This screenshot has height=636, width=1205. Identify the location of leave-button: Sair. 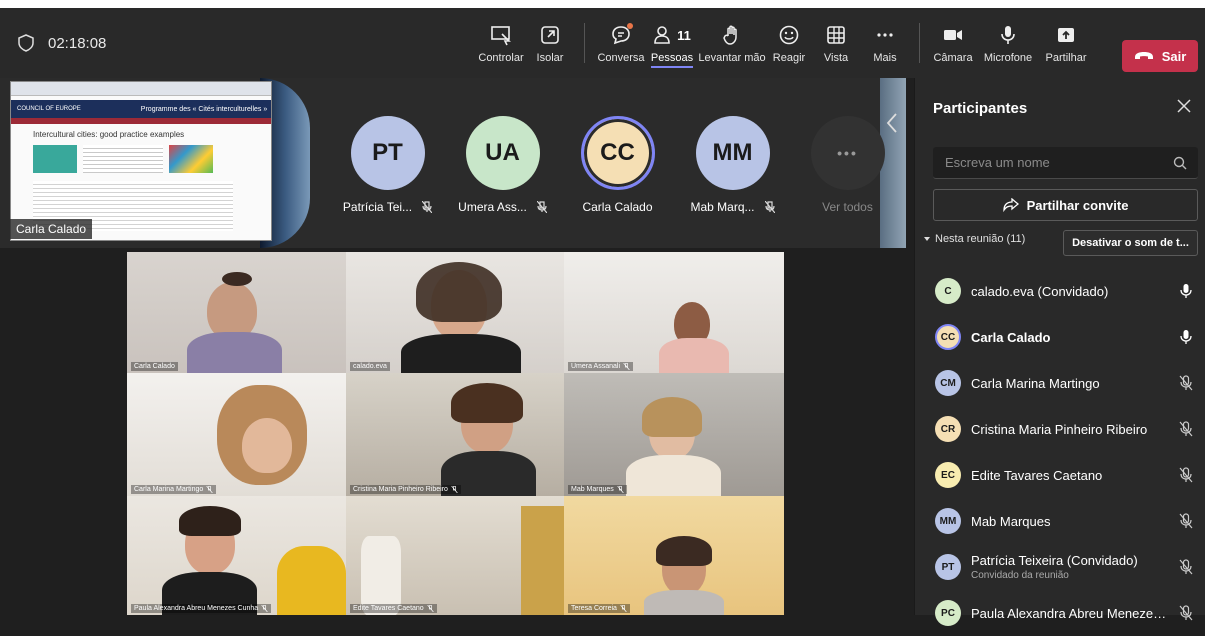
(1160, 56).